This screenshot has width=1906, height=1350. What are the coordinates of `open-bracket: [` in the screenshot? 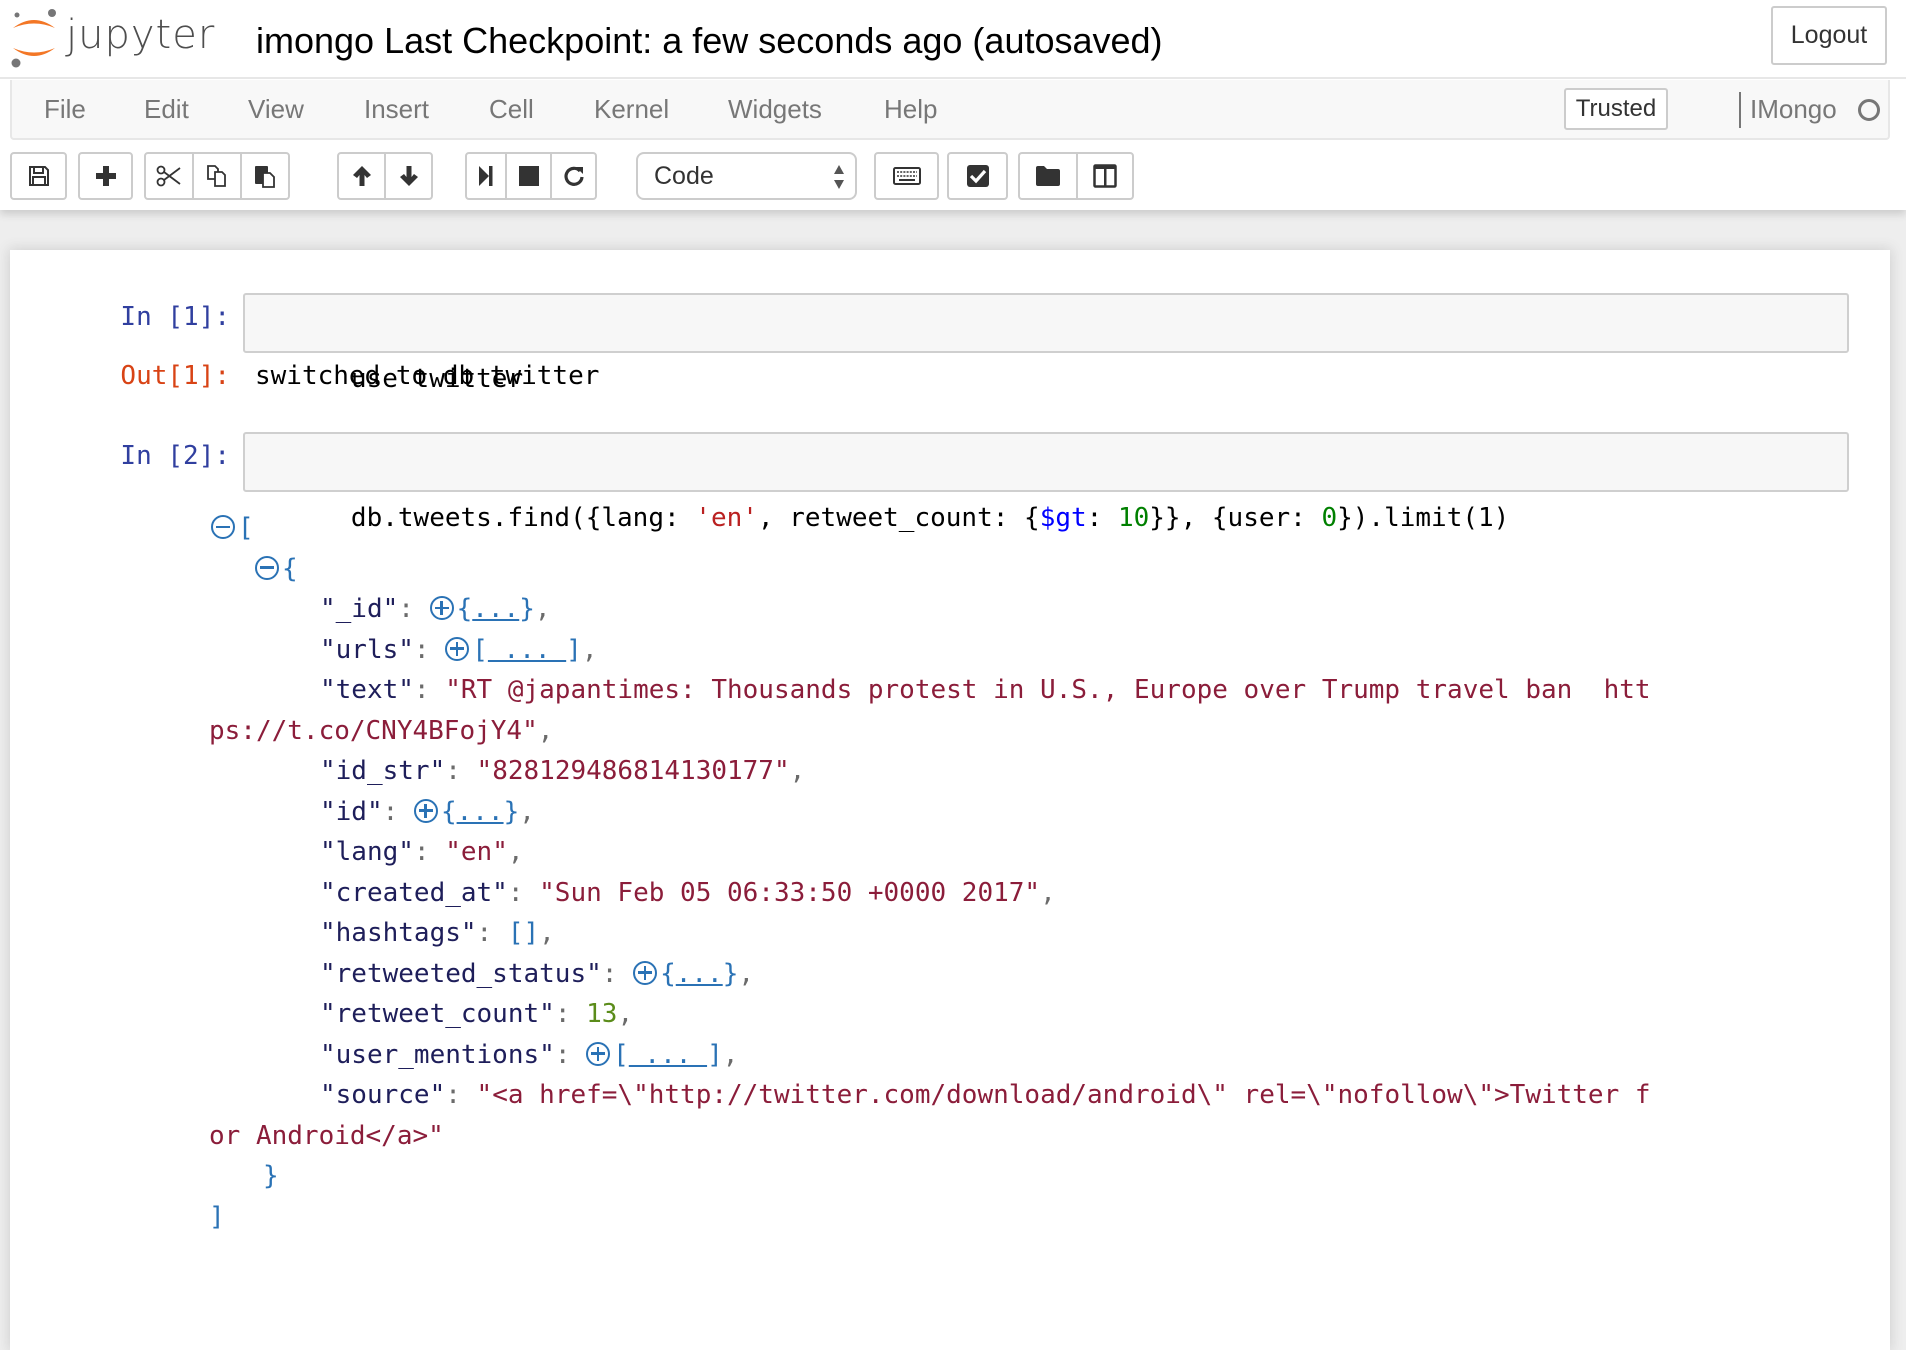 It's located at (246, 528).